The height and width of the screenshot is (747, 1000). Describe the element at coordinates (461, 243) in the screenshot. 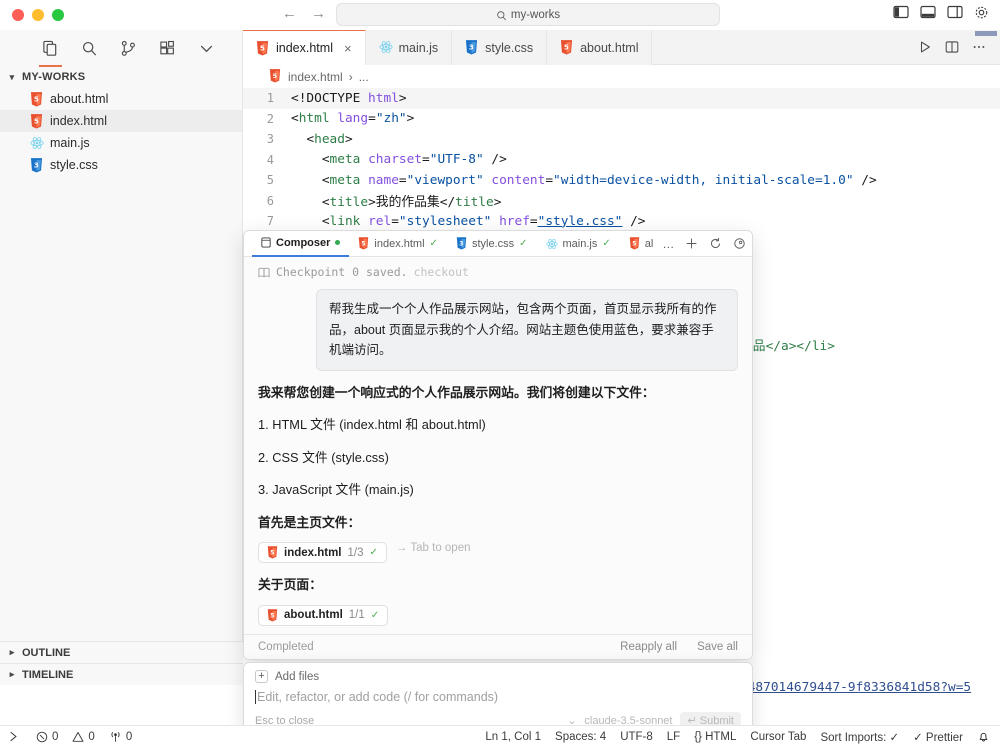

I see `svg-text: 3` at that location.